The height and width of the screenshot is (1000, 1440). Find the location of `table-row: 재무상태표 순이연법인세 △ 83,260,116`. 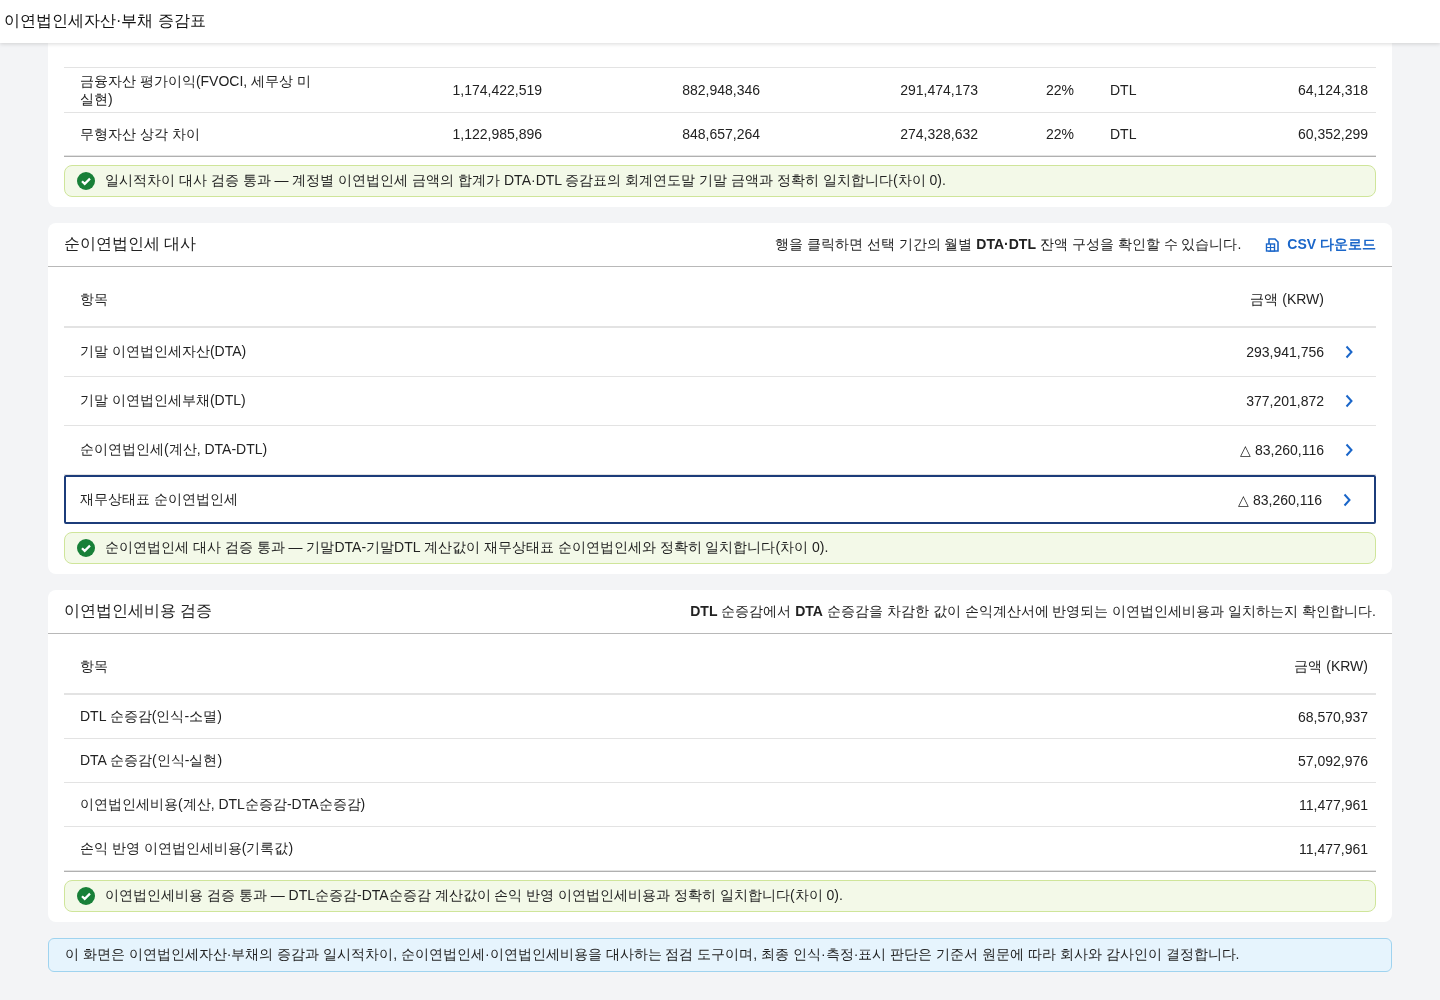

table-row: 재무상태표 순이연법인세 △ 83,260,116 is located at coordinates (720, 499).